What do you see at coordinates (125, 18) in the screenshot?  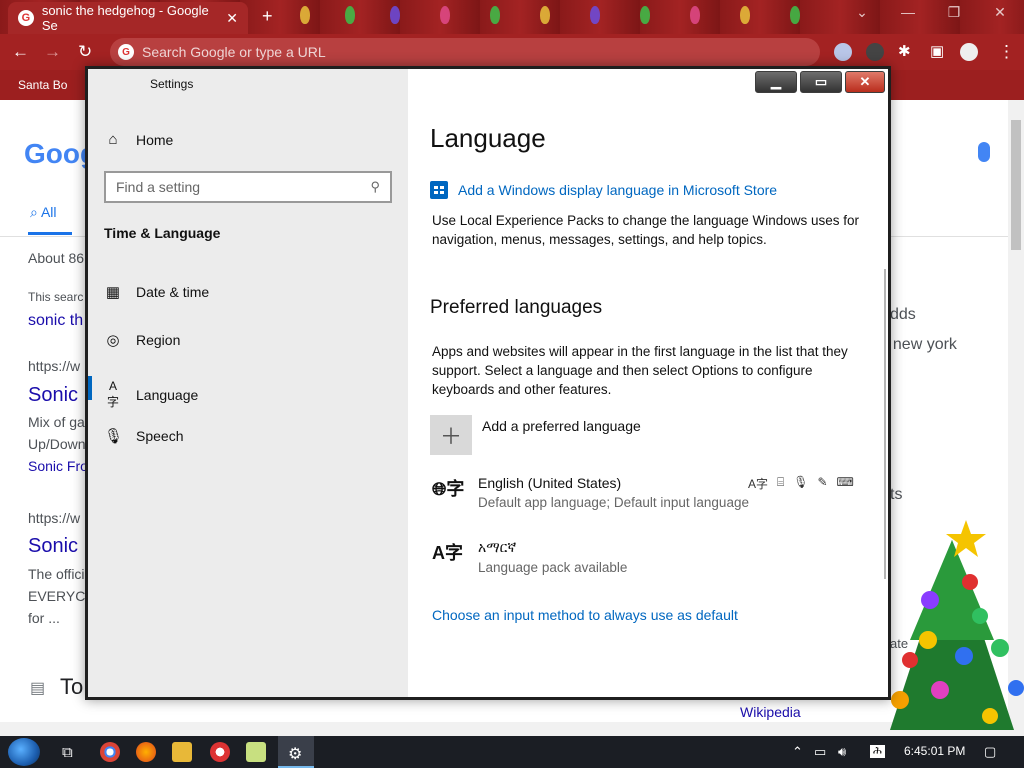 I see `tab-title: sonic the hedgehog - Google Se` at bounding box center [125, 18].